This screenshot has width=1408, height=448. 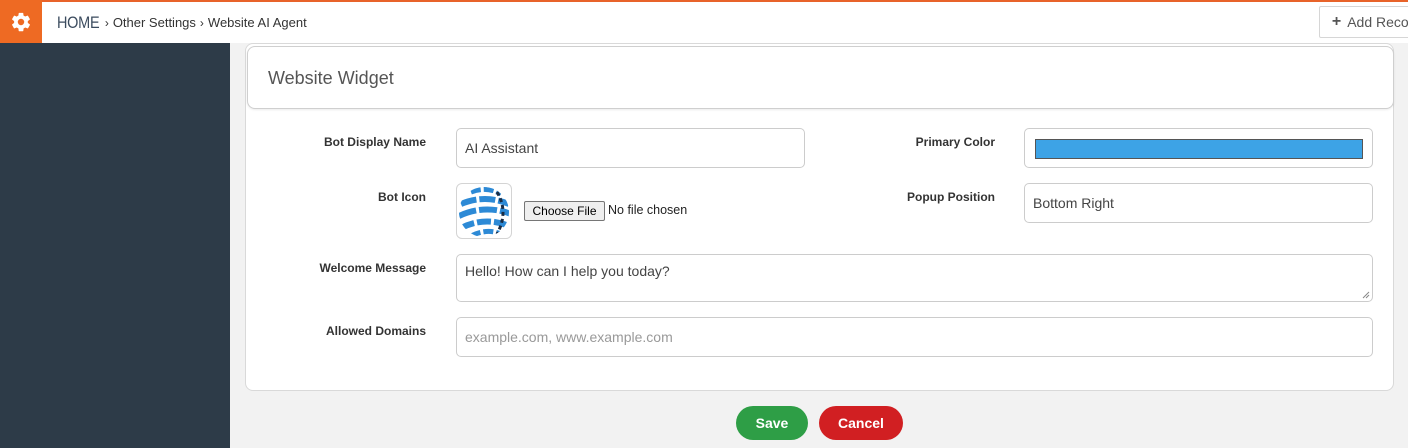 What do you see at coordinates (257, 22) in the screenshot?
I see `breadcrumb-current: Website AI Agent` at bounding box center [257, 22].